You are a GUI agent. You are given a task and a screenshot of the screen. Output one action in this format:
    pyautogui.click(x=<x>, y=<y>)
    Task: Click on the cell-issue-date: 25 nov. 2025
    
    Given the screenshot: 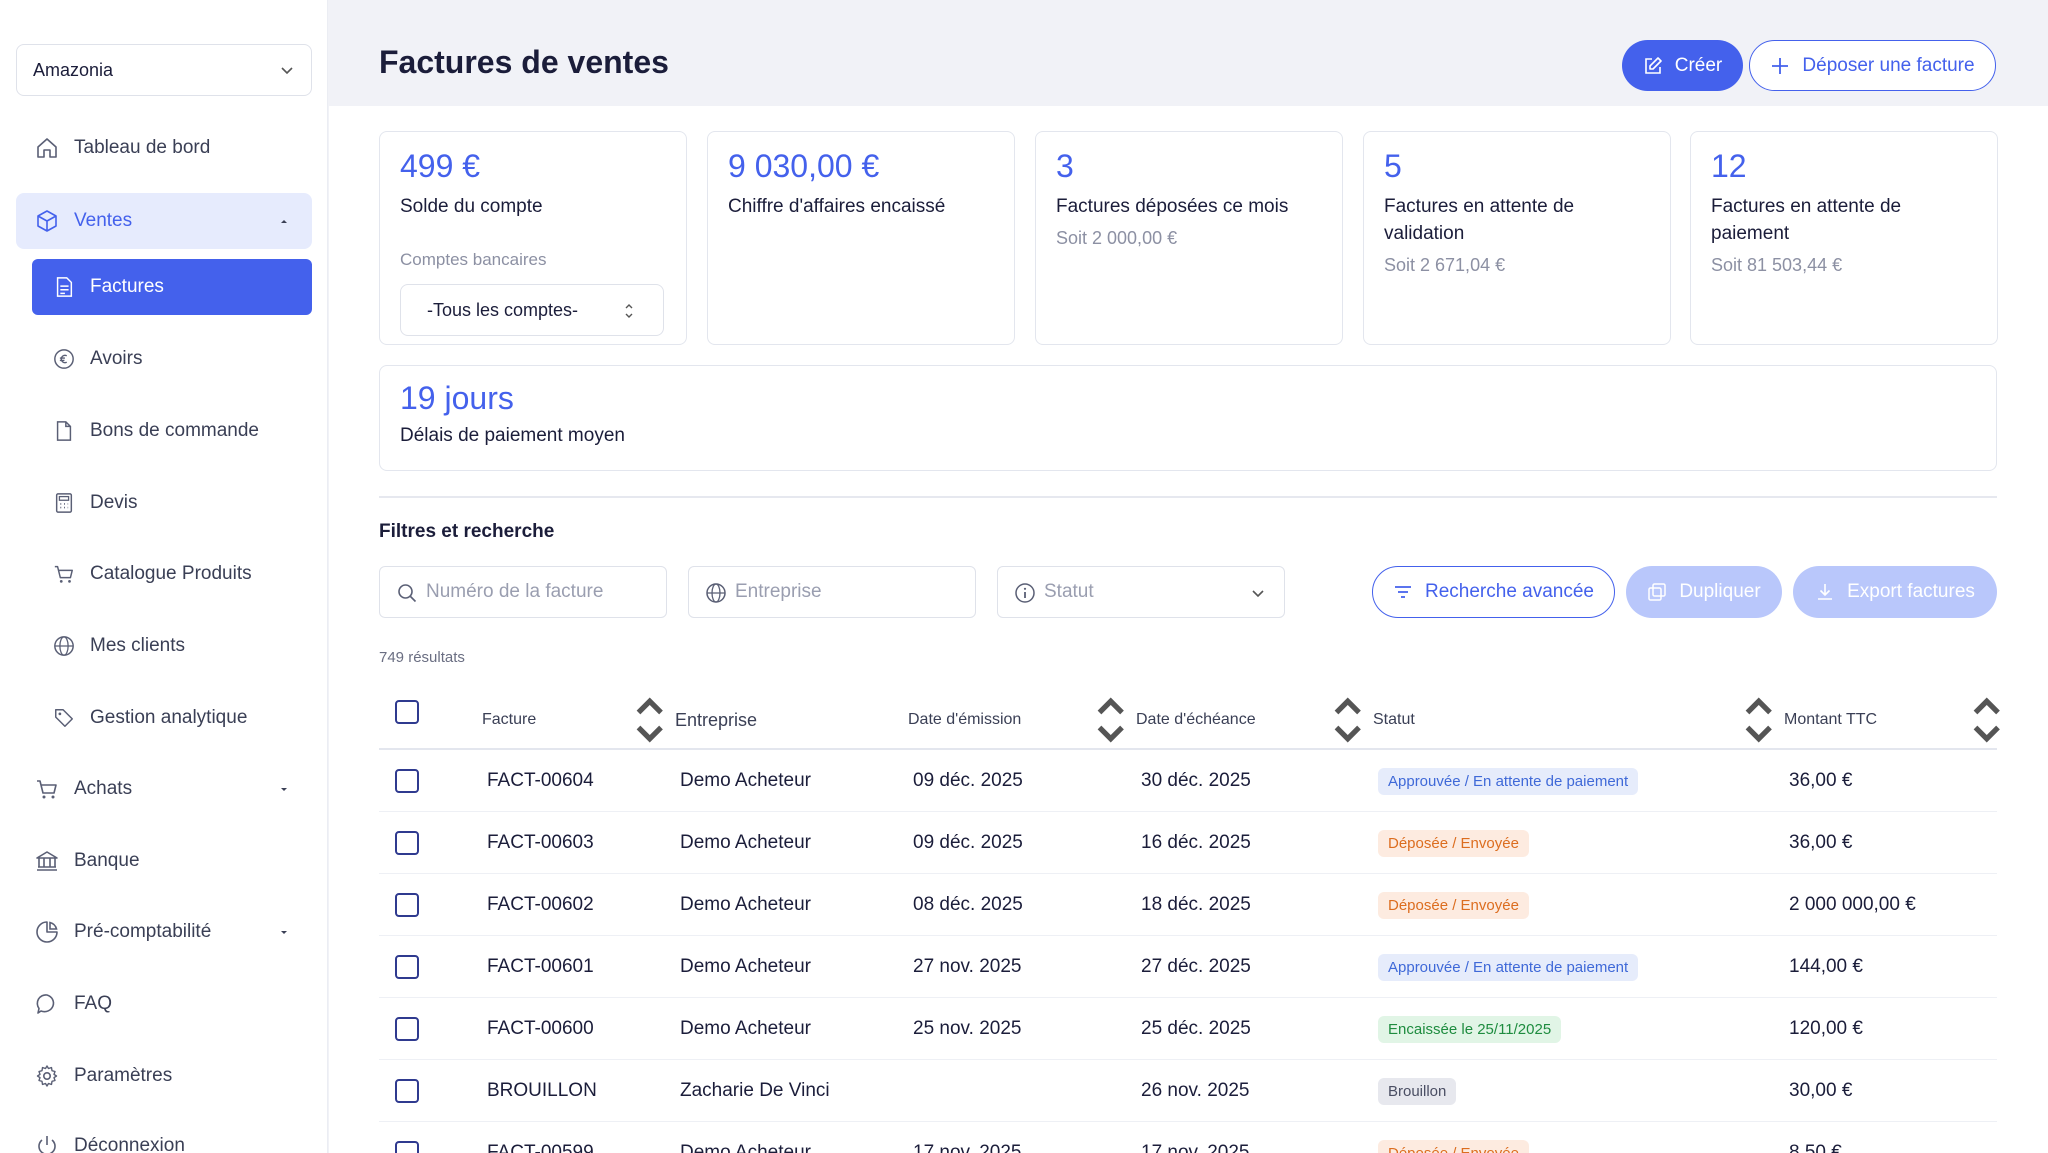 What is the action you would take?
    pyautogui.click(x=967, y=1028)
    